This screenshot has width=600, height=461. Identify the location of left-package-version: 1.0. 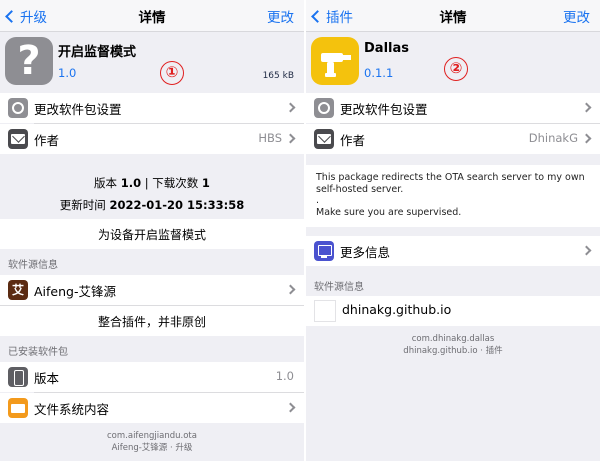
(67, 73).